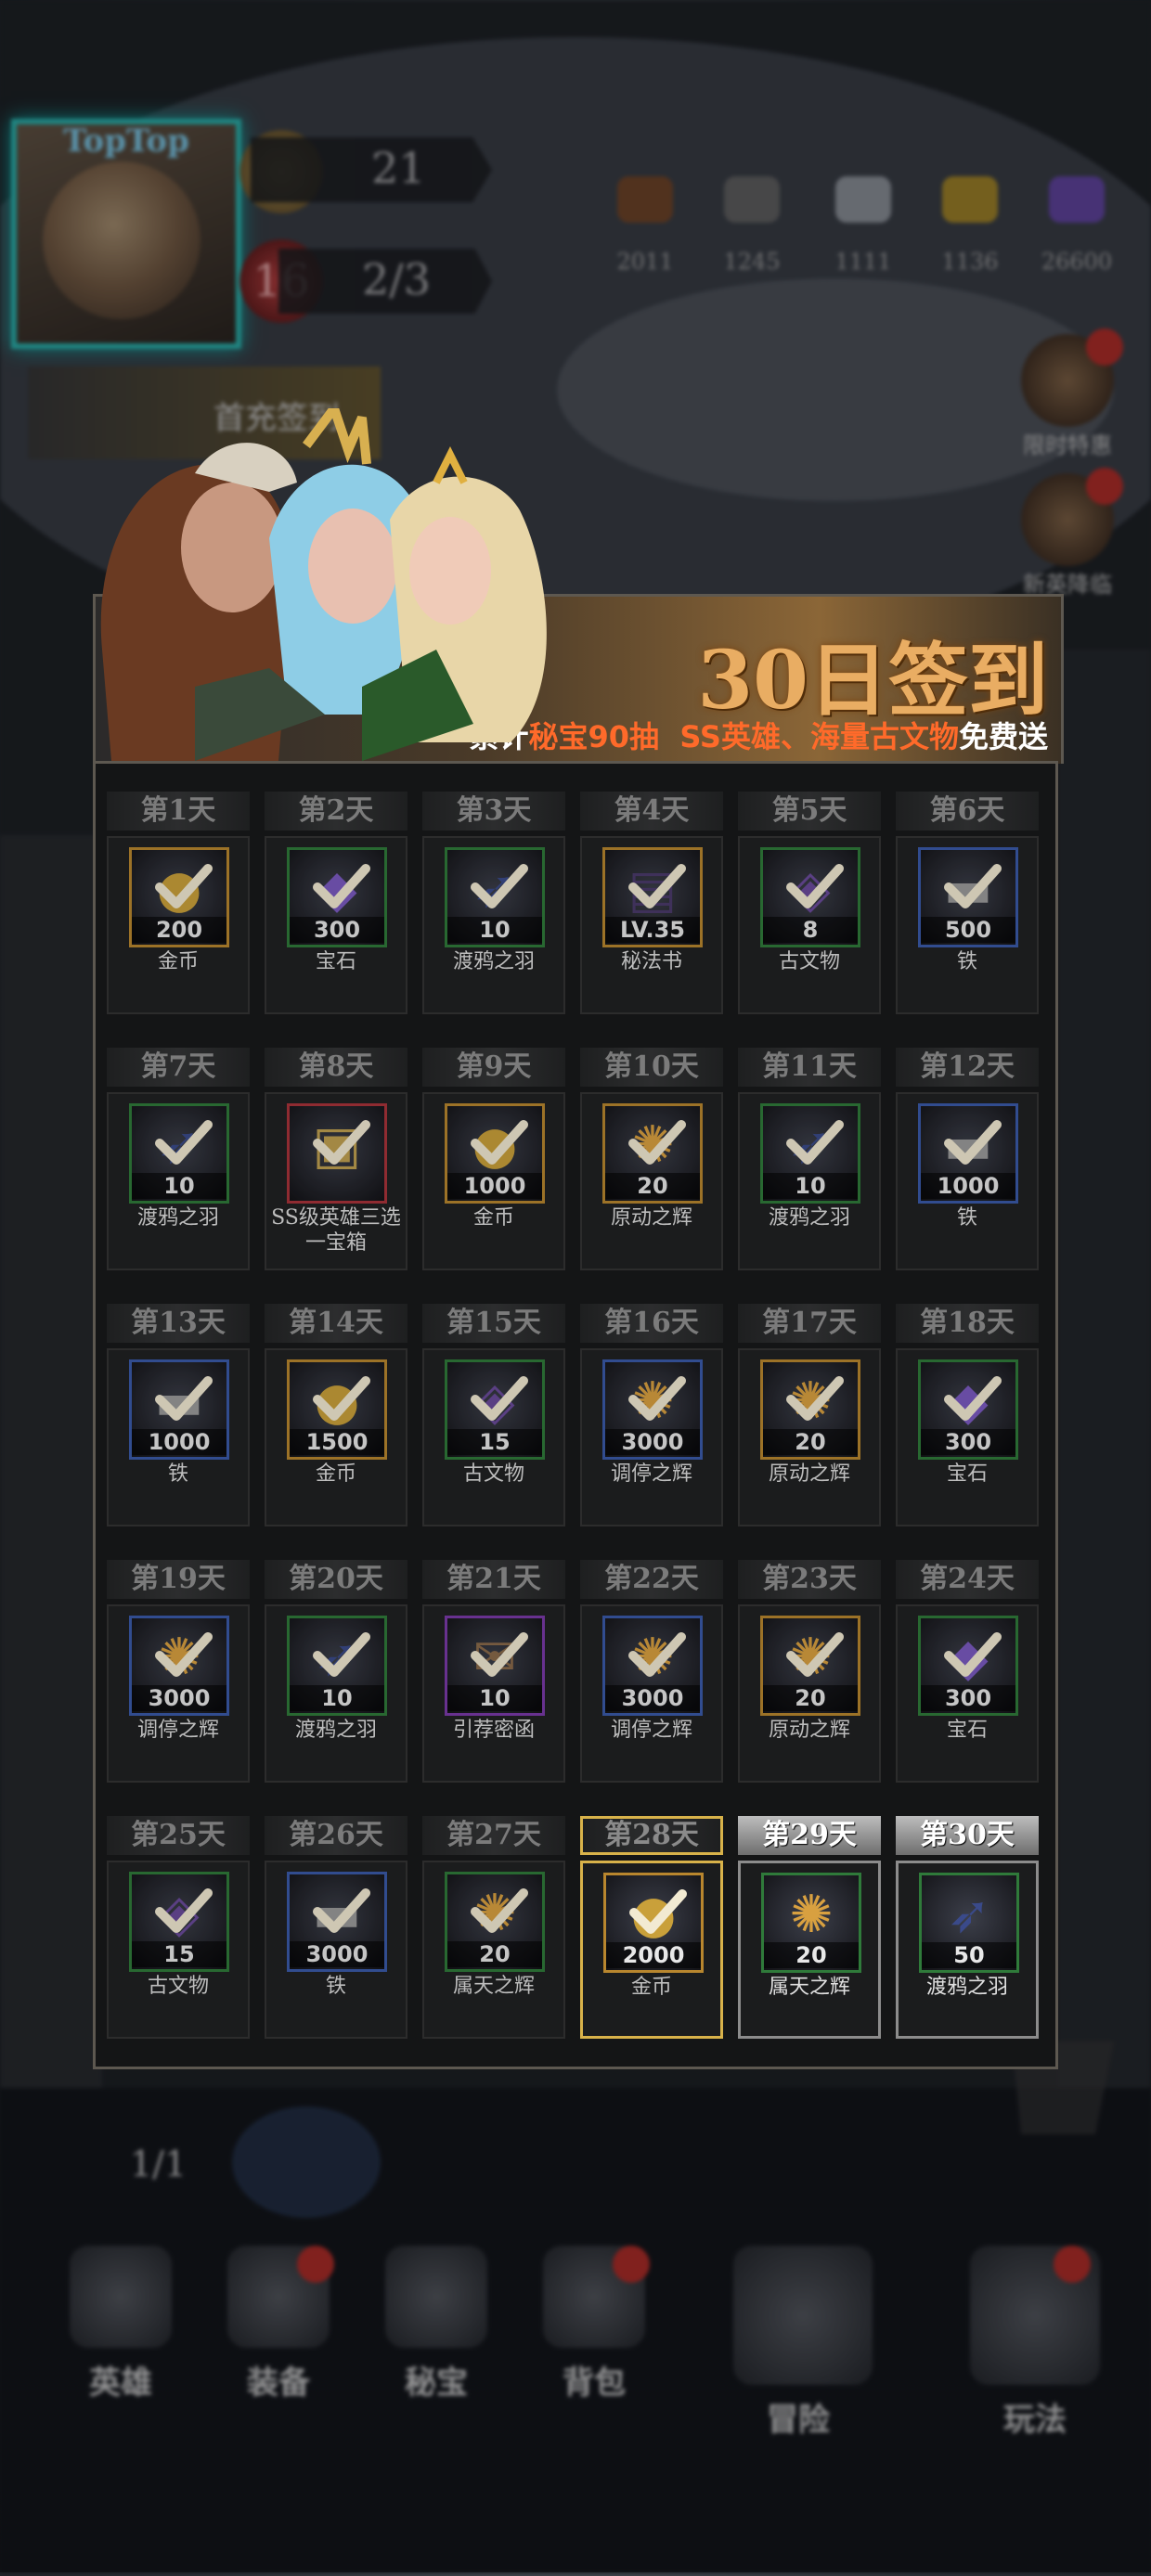 This screenshot has width=1151, height=2576. Describe the element at coordinates (494, 1442) in the screenshot. I see `item-quantity: 15` at that location.